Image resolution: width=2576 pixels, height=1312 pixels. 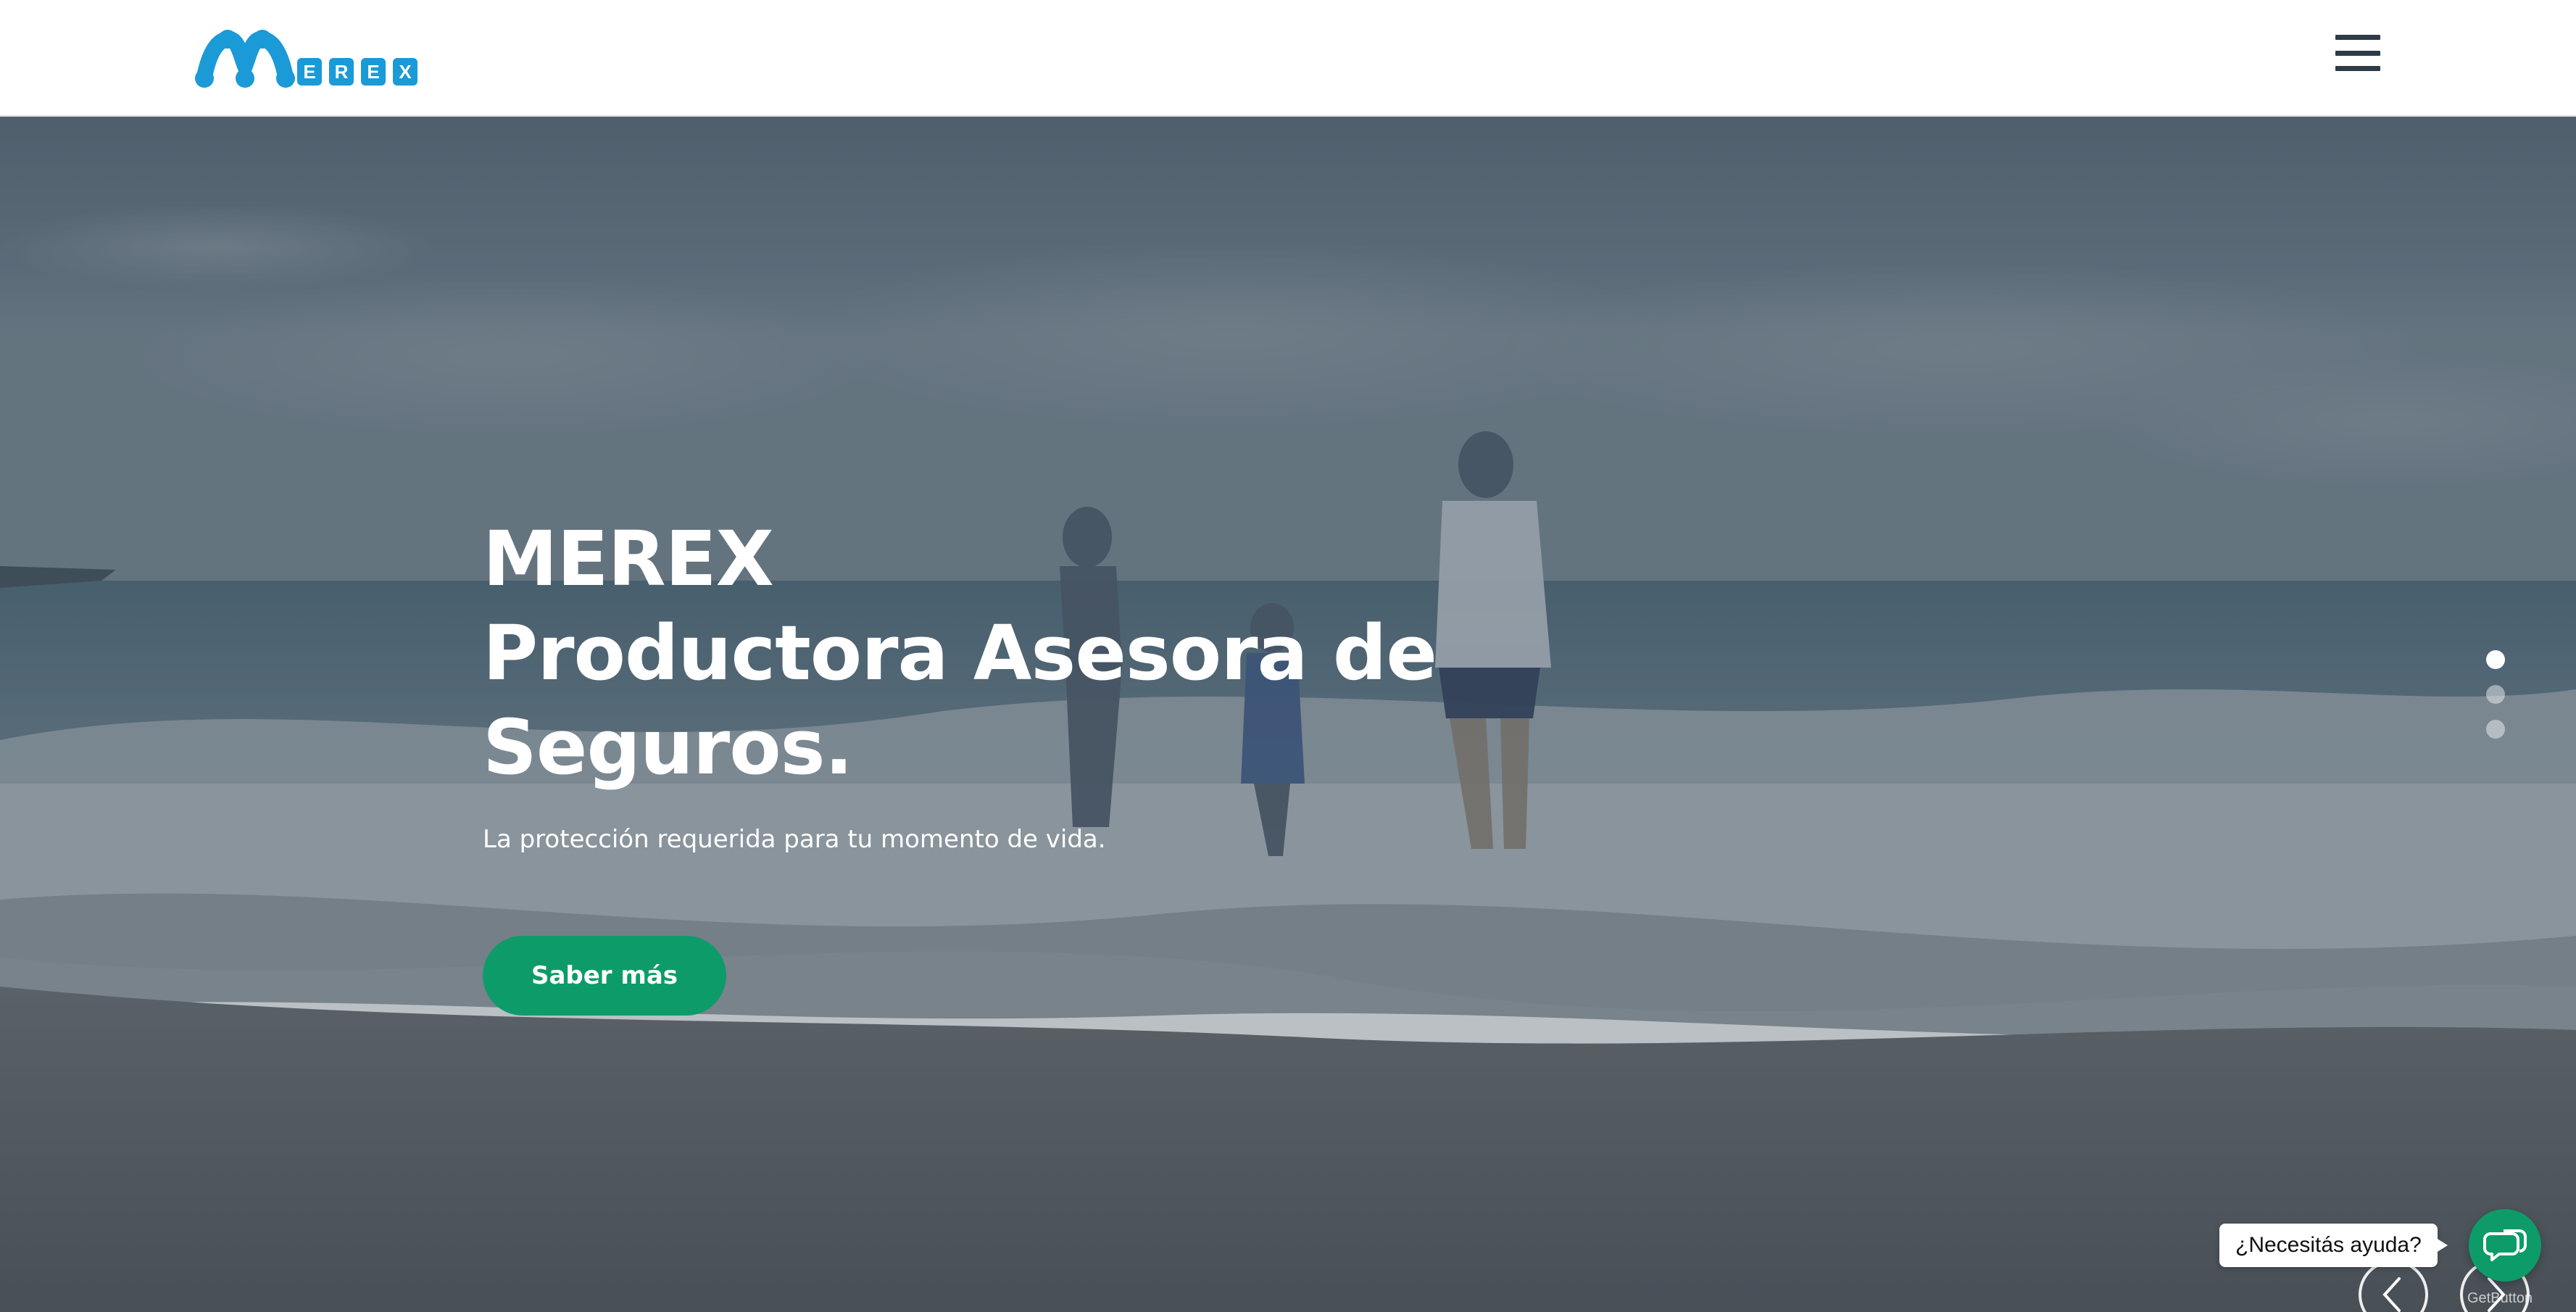 I want to click on hamburger-menu-icon, so click(x=2357, y=53).